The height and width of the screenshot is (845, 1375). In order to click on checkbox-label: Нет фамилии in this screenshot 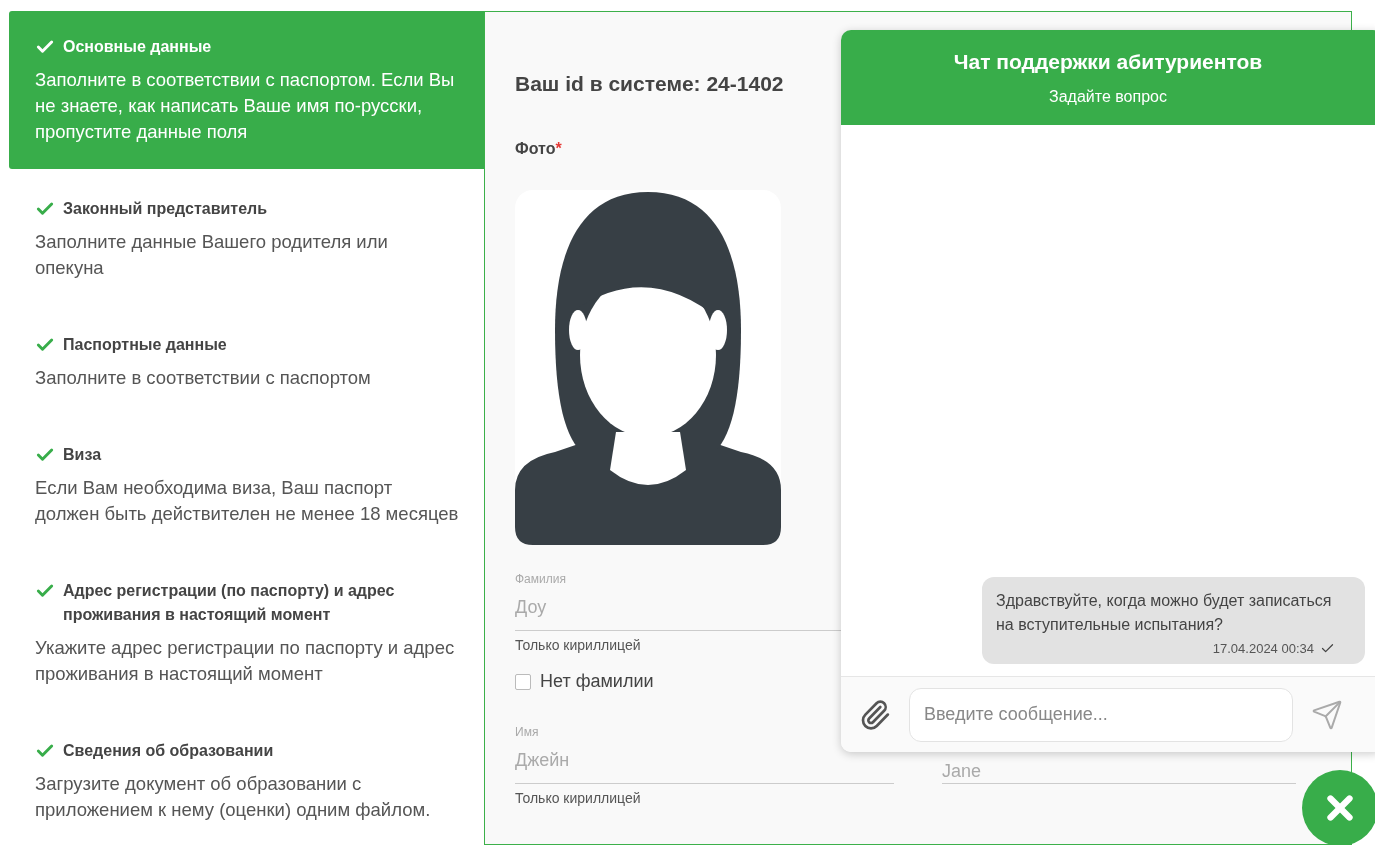, I will do `click(597, 681)`.